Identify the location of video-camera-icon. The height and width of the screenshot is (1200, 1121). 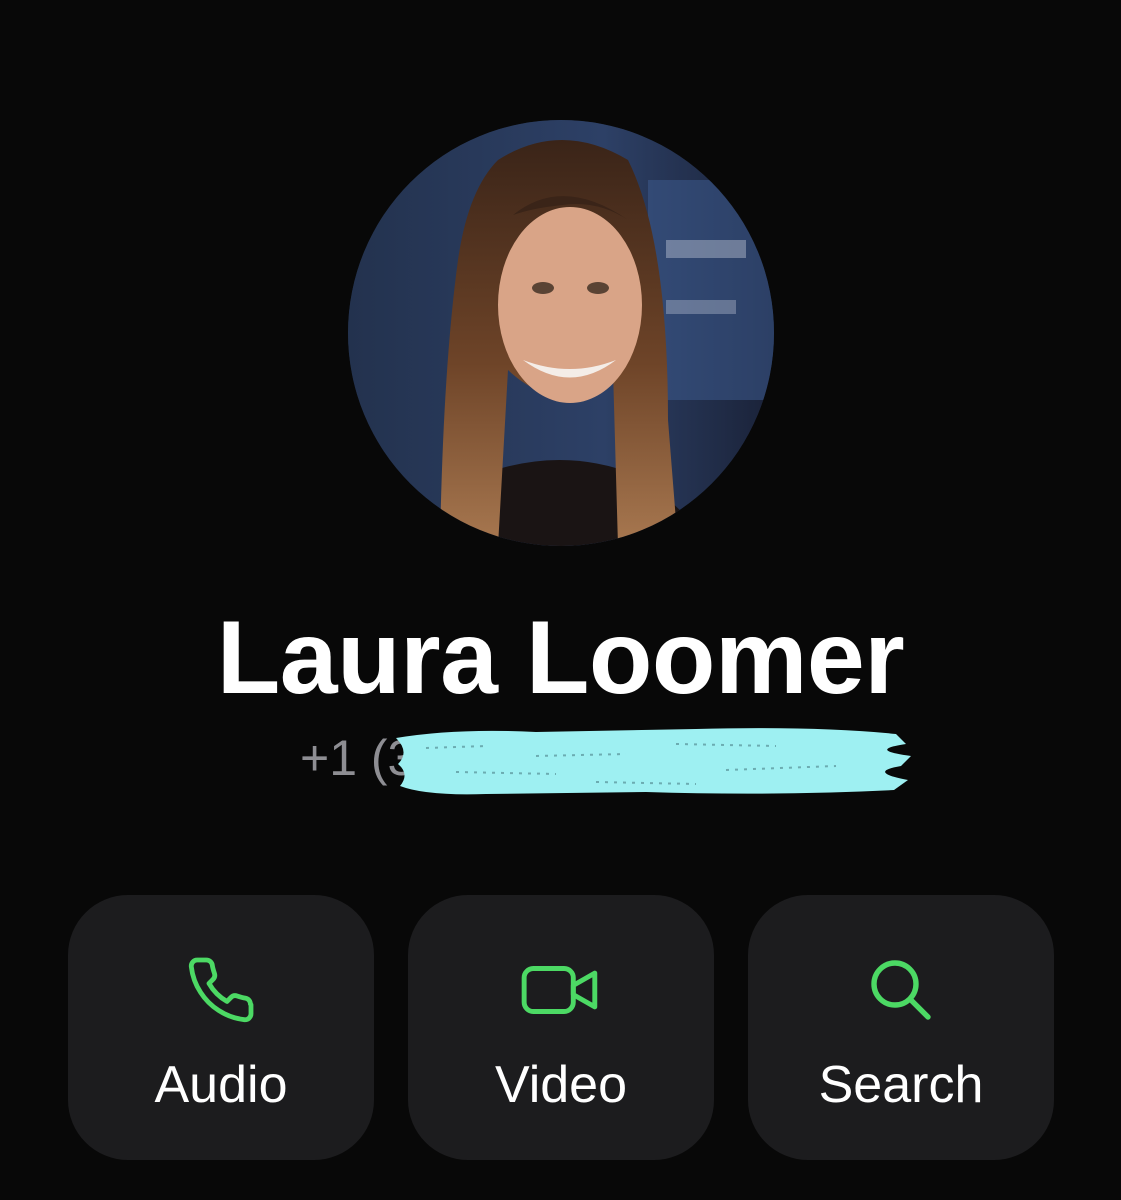
(561, 990).